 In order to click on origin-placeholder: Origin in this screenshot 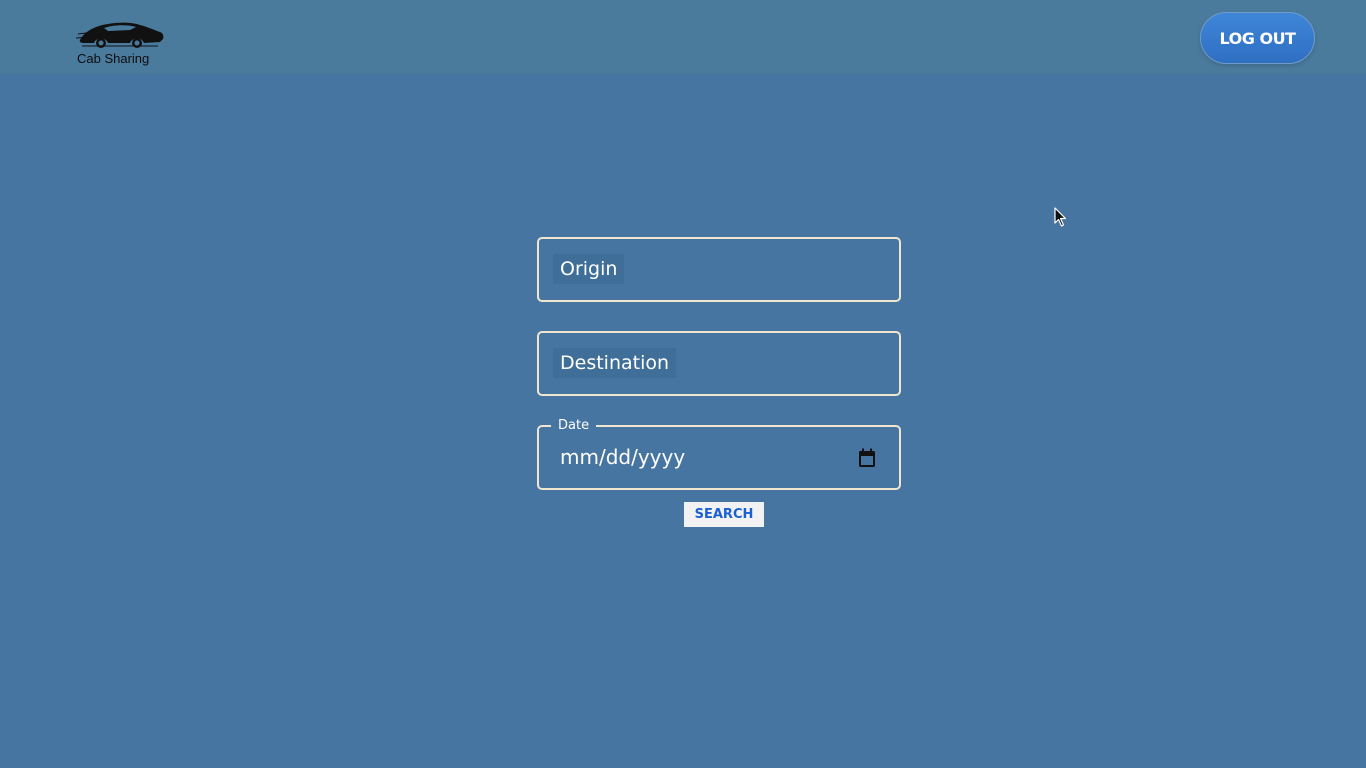, I will do `click(589, 269)`.